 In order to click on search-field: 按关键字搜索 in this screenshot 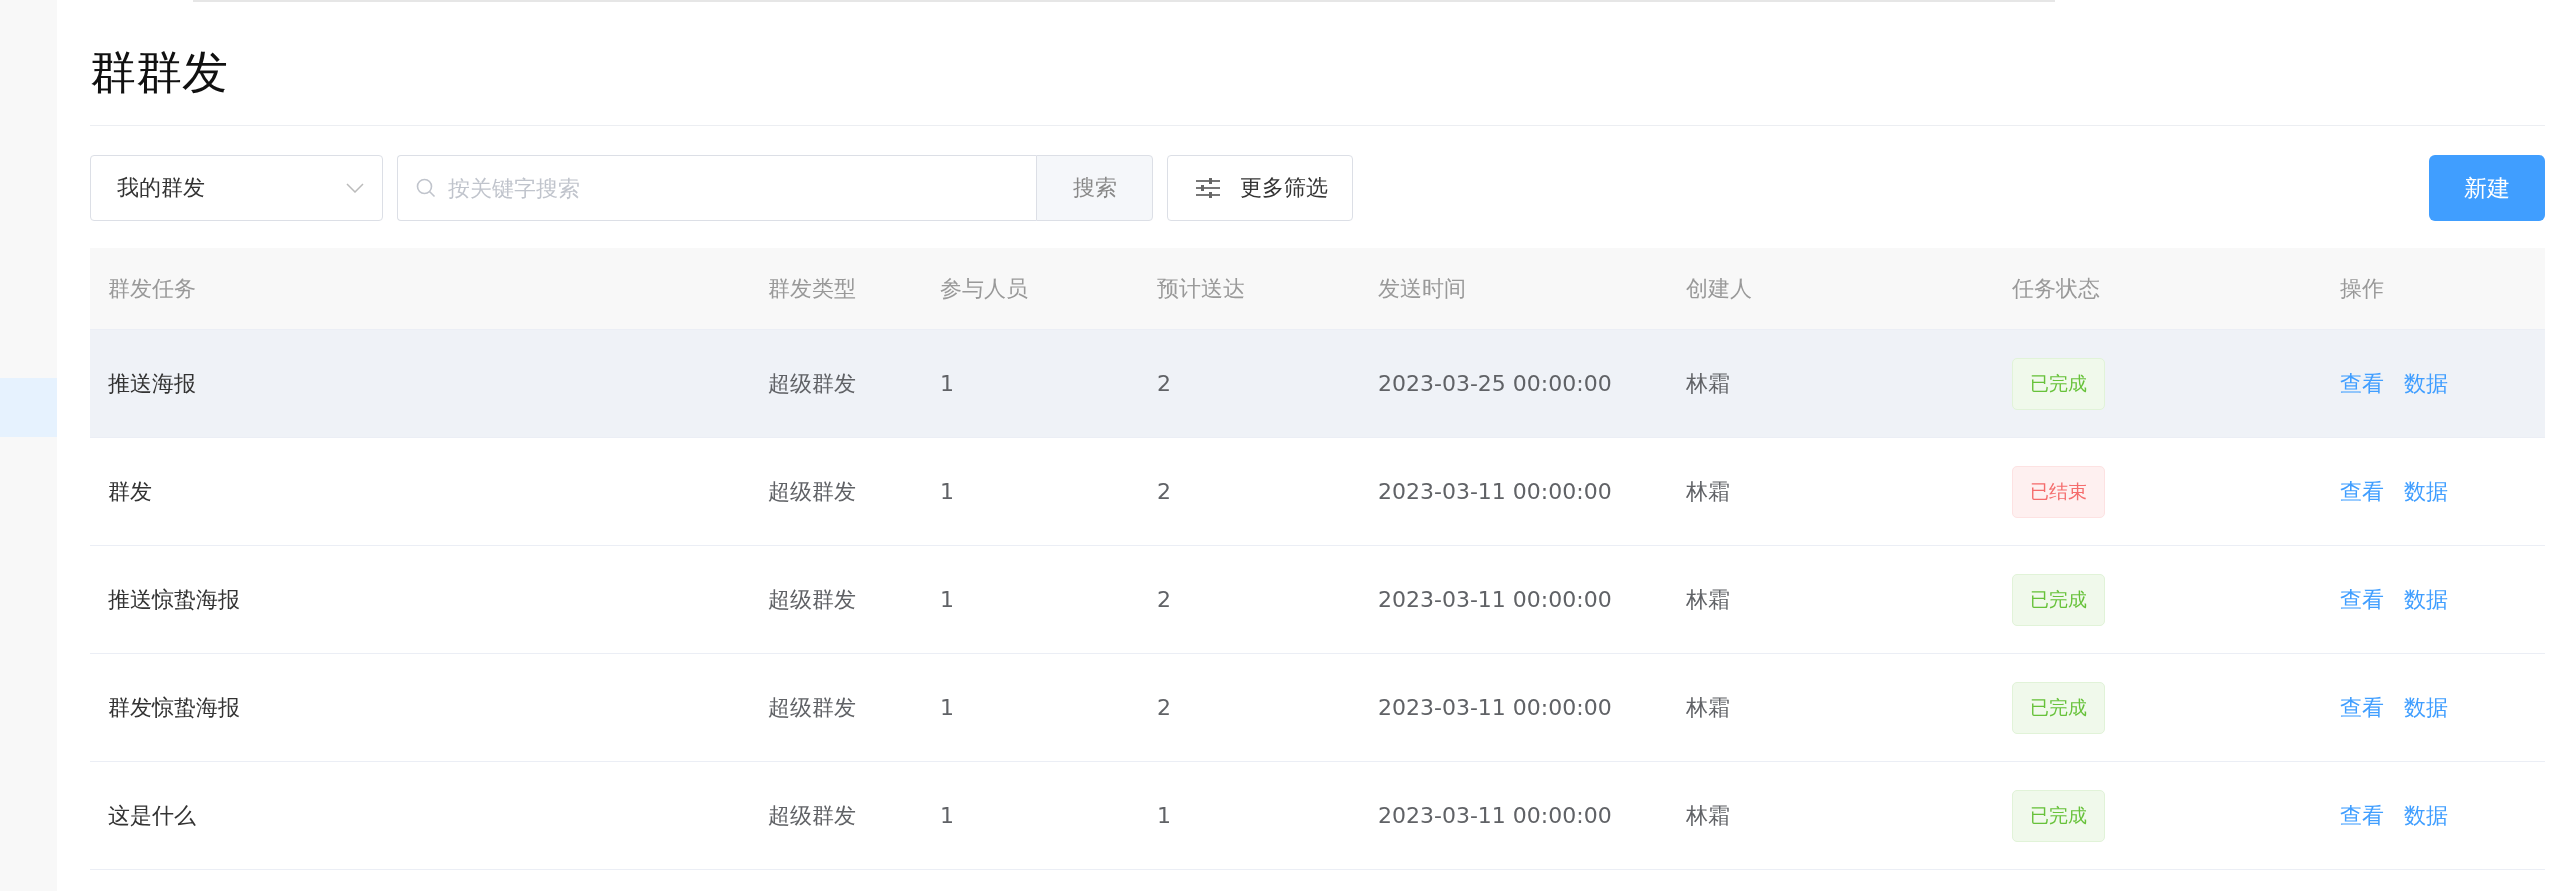, I will do `click(716, 188)`.